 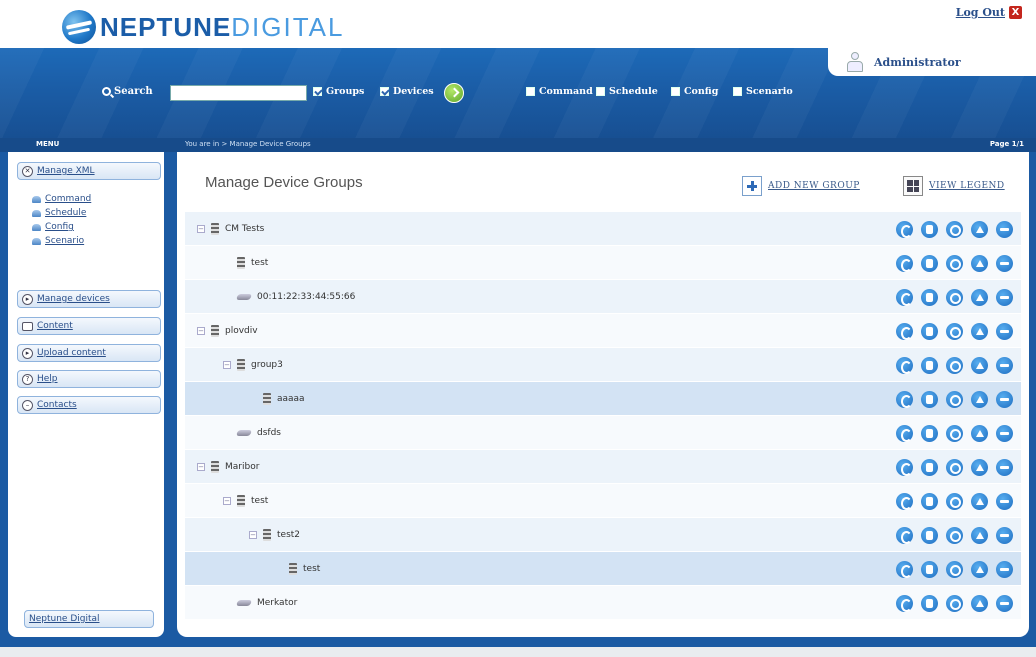 I want to click on table-row: − Maribor, so click(x=603, y=467).